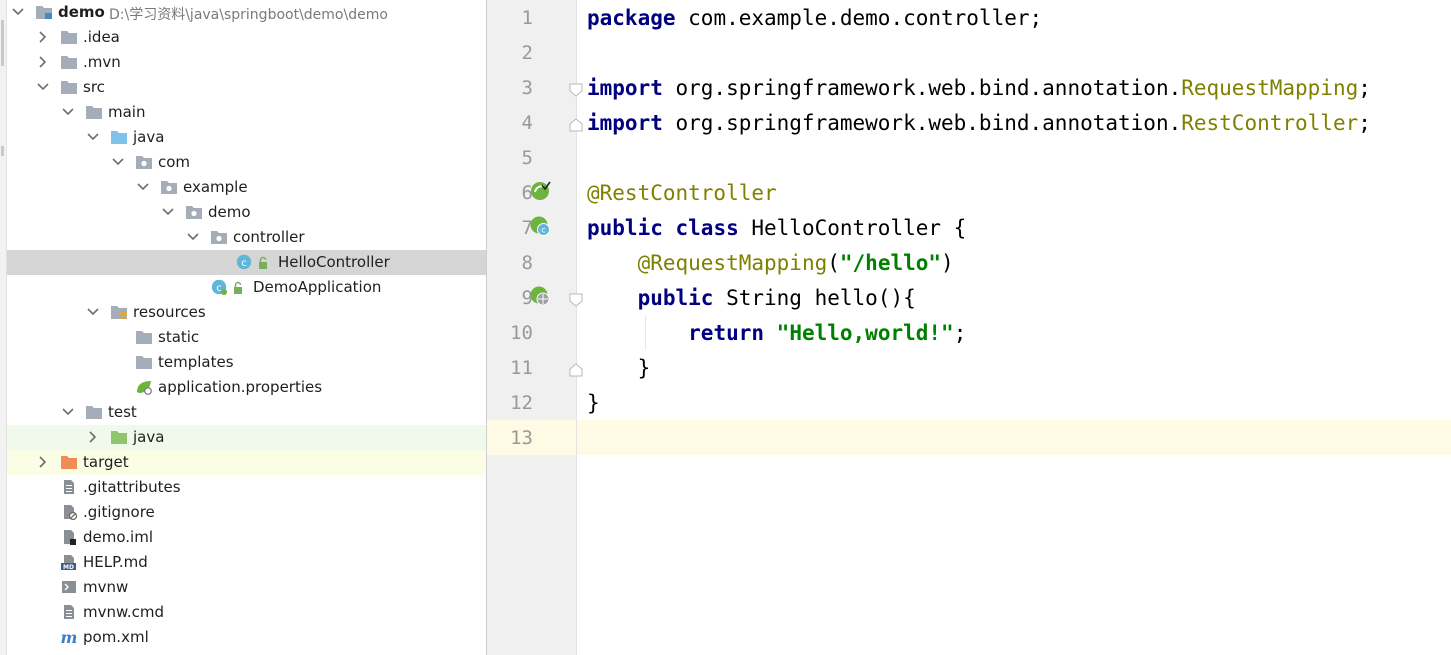 The height and width of the screenshot is (655, 1451). Describe the element at coordinates (859, 18) in the screenshot. I see `code-text: com.example.demo.controller;` at that location.